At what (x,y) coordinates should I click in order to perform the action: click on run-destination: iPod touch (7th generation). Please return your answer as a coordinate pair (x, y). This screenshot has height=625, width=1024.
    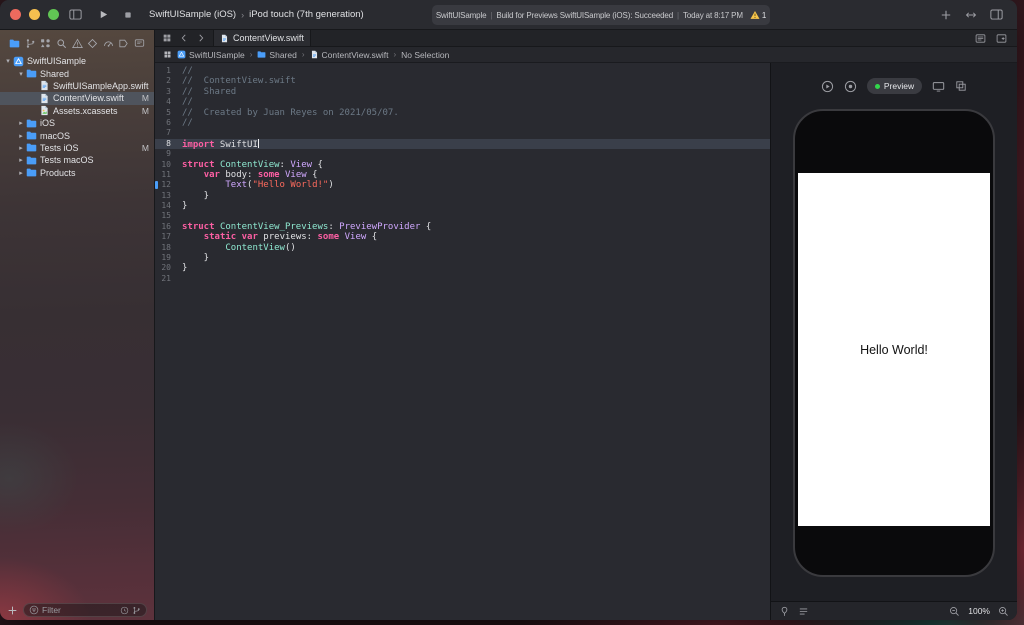
    Looking at the image, I should click on (306, 14).